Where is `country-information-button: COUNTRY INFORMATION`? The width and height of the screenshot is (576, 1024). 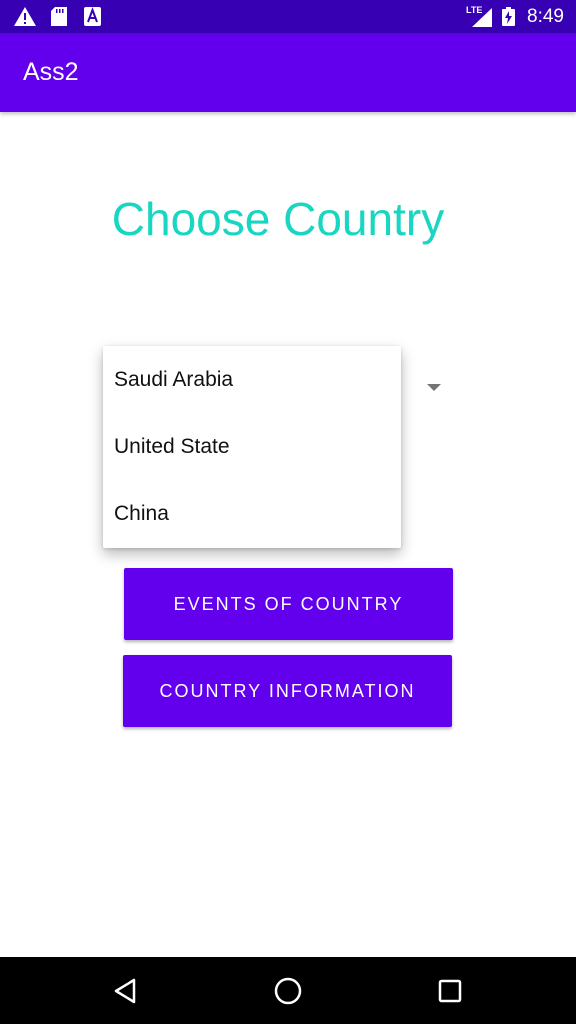
country-information-button: COUNTRY INFORMATION is located at coordinates (287, 691).